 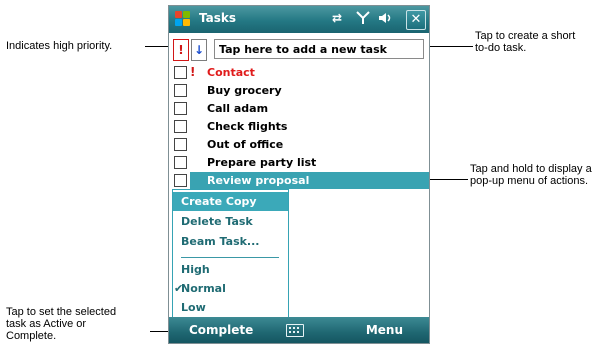 I want to click on task-label: Review proposal, so click(x=258, y=180).